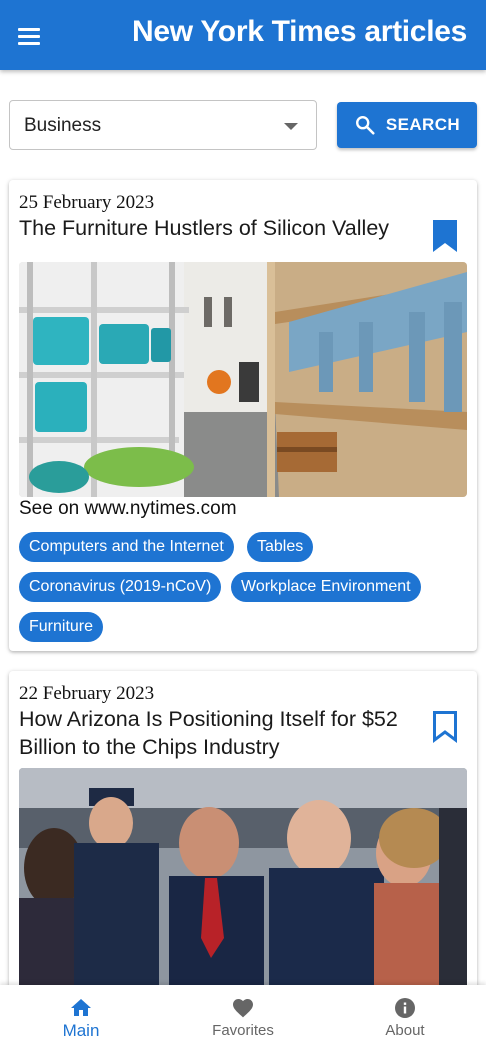  I want to click on tag-chip: Coronavirus (2019-nCoV), so click(120, 587).